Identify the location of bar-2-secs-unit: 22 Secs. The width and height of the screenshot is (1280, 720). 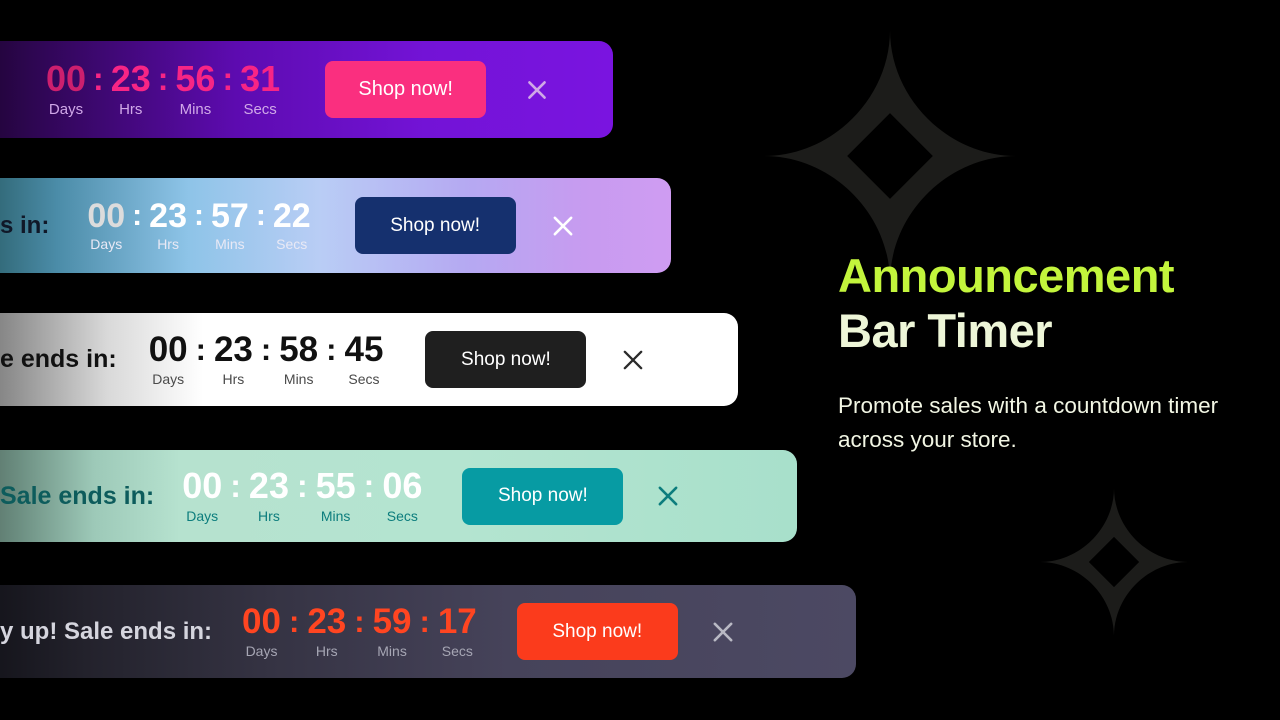
(292, 225).